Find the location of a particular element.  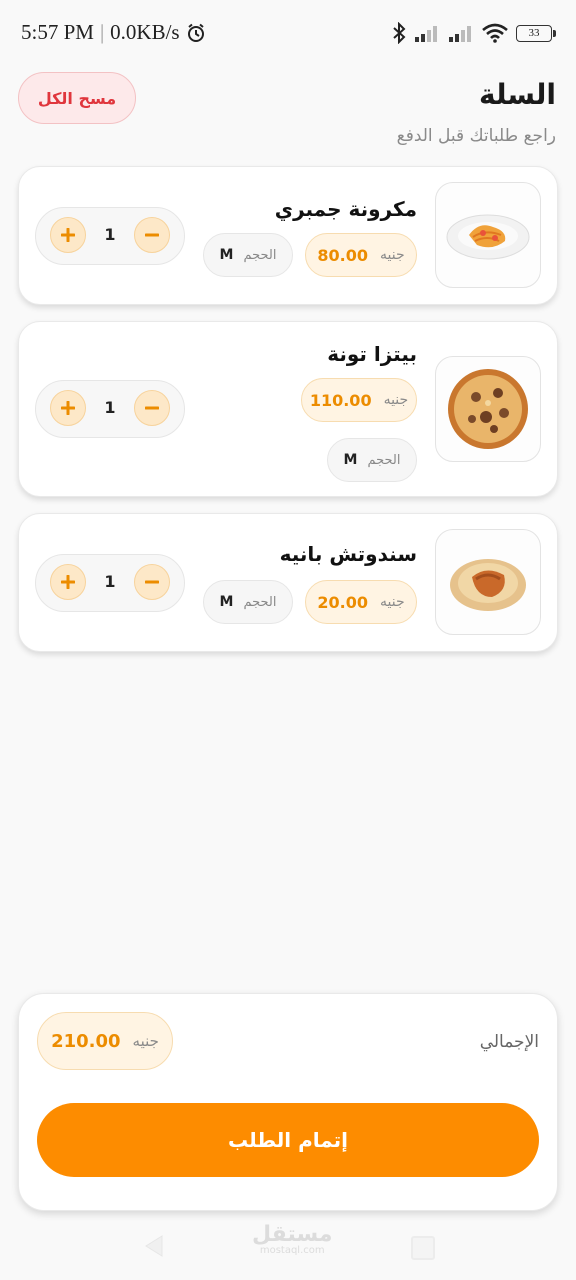

total-label: الإجمالي is located at coordinates (509, 1042).